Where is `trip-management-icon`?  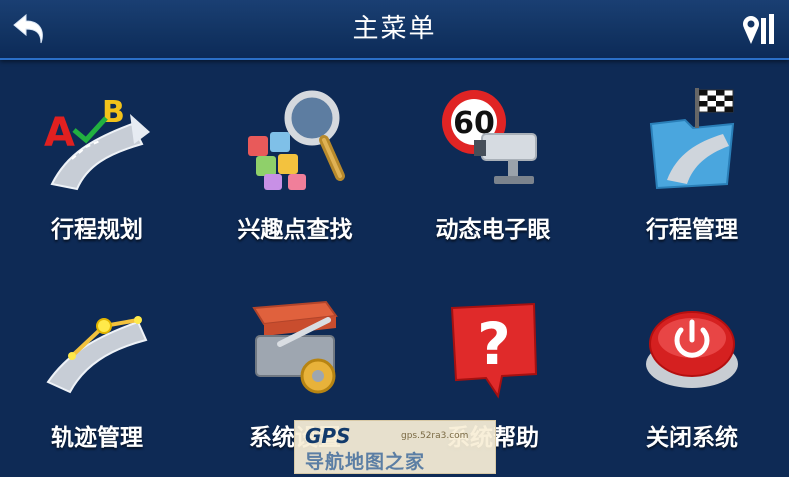 trip-management-icon is located at coordinates (692, 139).